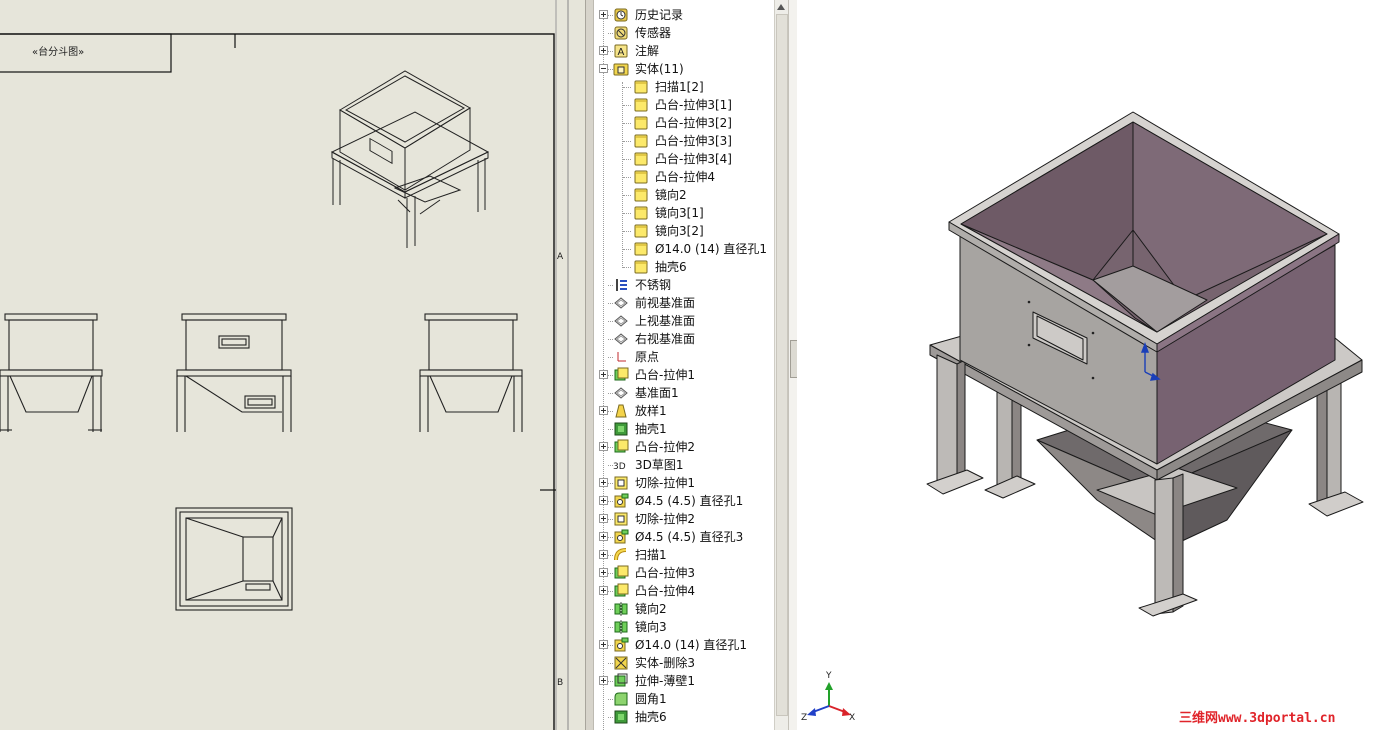 The width and height of the screenshot is (1398, 730). I want to click on tree-item-label: 扫描1[2], so click(679, 87).